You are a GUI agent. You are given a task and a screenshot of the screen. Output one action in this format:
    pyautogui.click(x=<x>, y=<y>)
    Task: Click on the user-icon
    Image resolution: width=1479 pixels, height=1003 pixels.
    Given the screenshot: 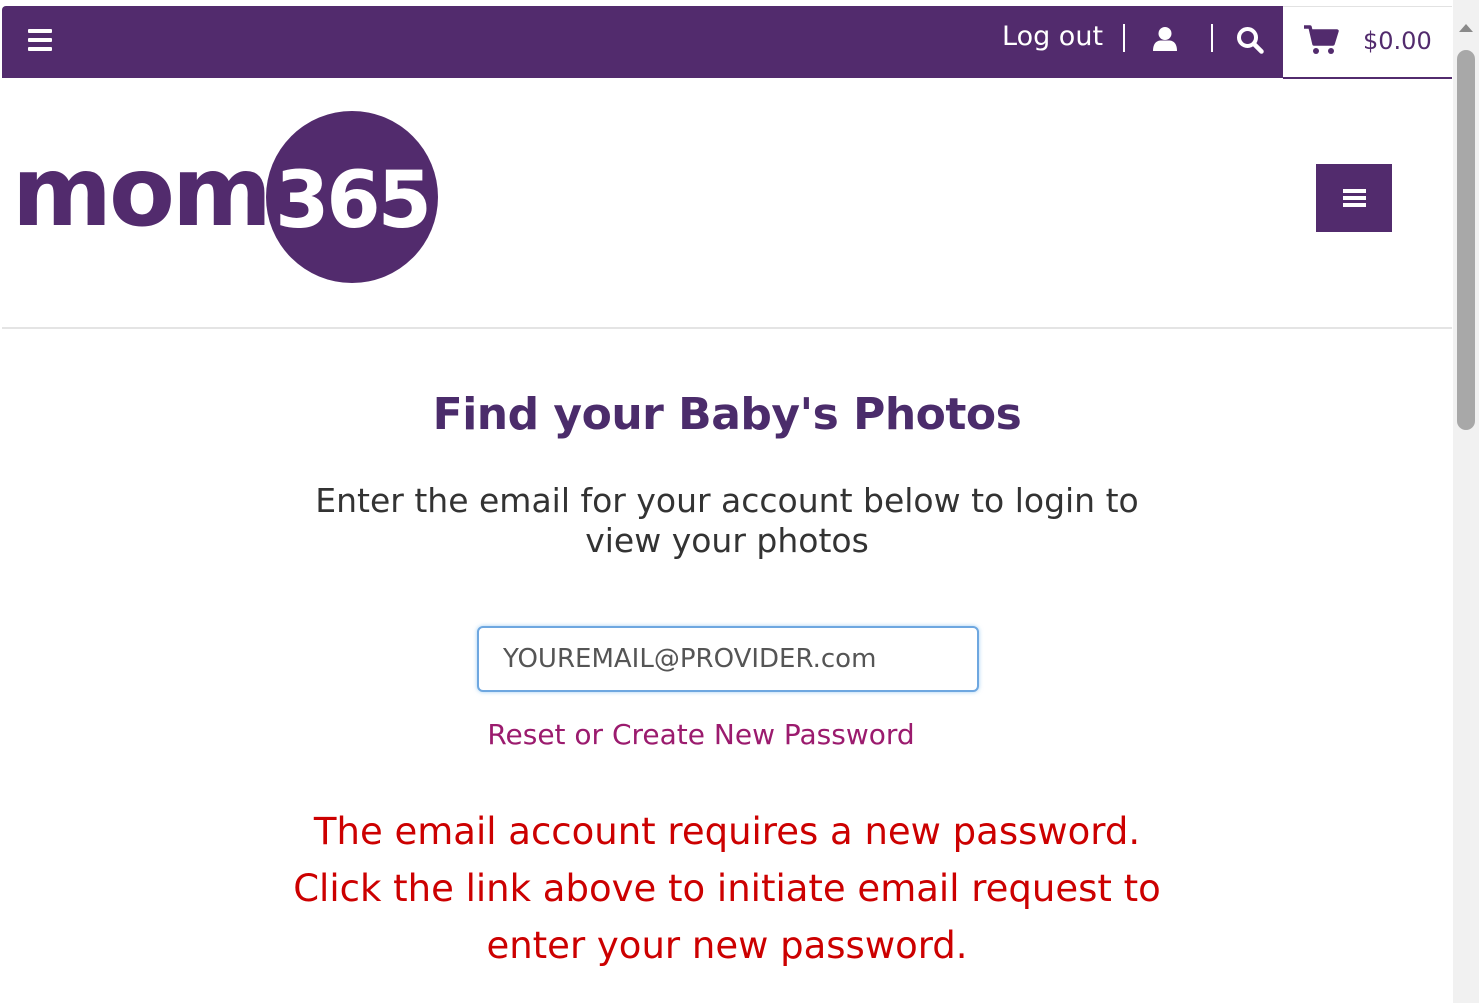 What is the action you would take?
    pyautogui.click(x=1165, y=39)
    